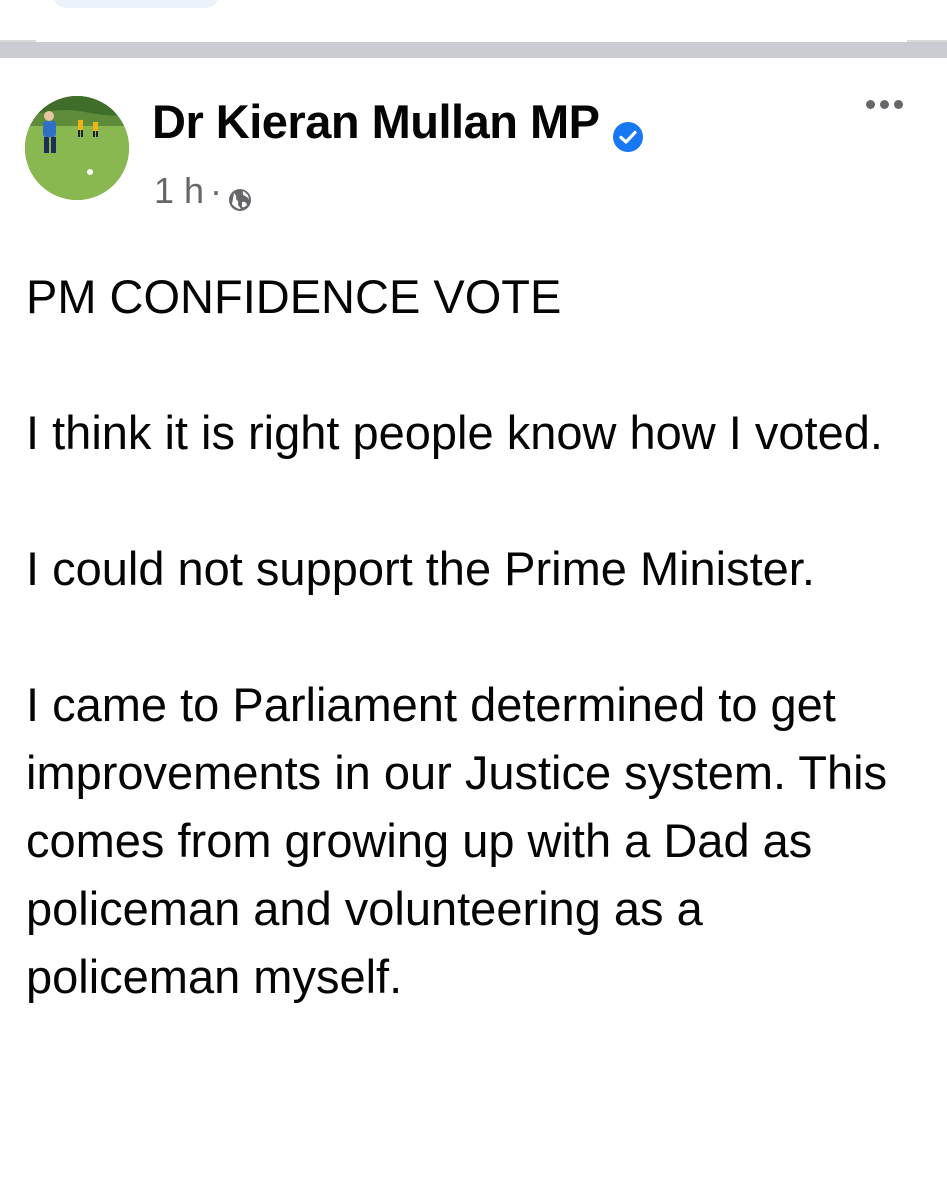  I want to click on author-avatar, so click(77, 148).